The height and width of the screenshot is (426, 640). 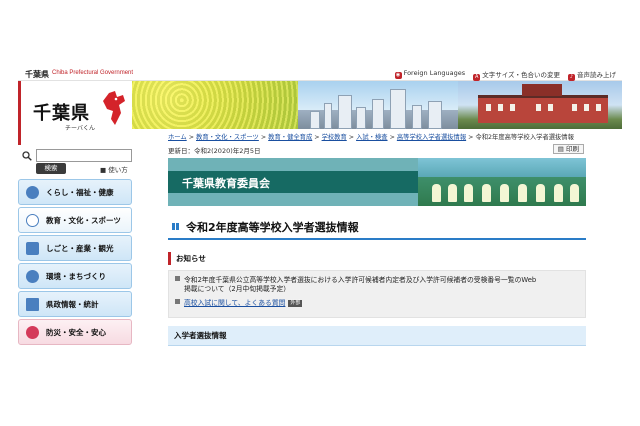 I want to click on page-title: 令和2年度高等学校入学者選抜情報, so click(x=272, y=227).